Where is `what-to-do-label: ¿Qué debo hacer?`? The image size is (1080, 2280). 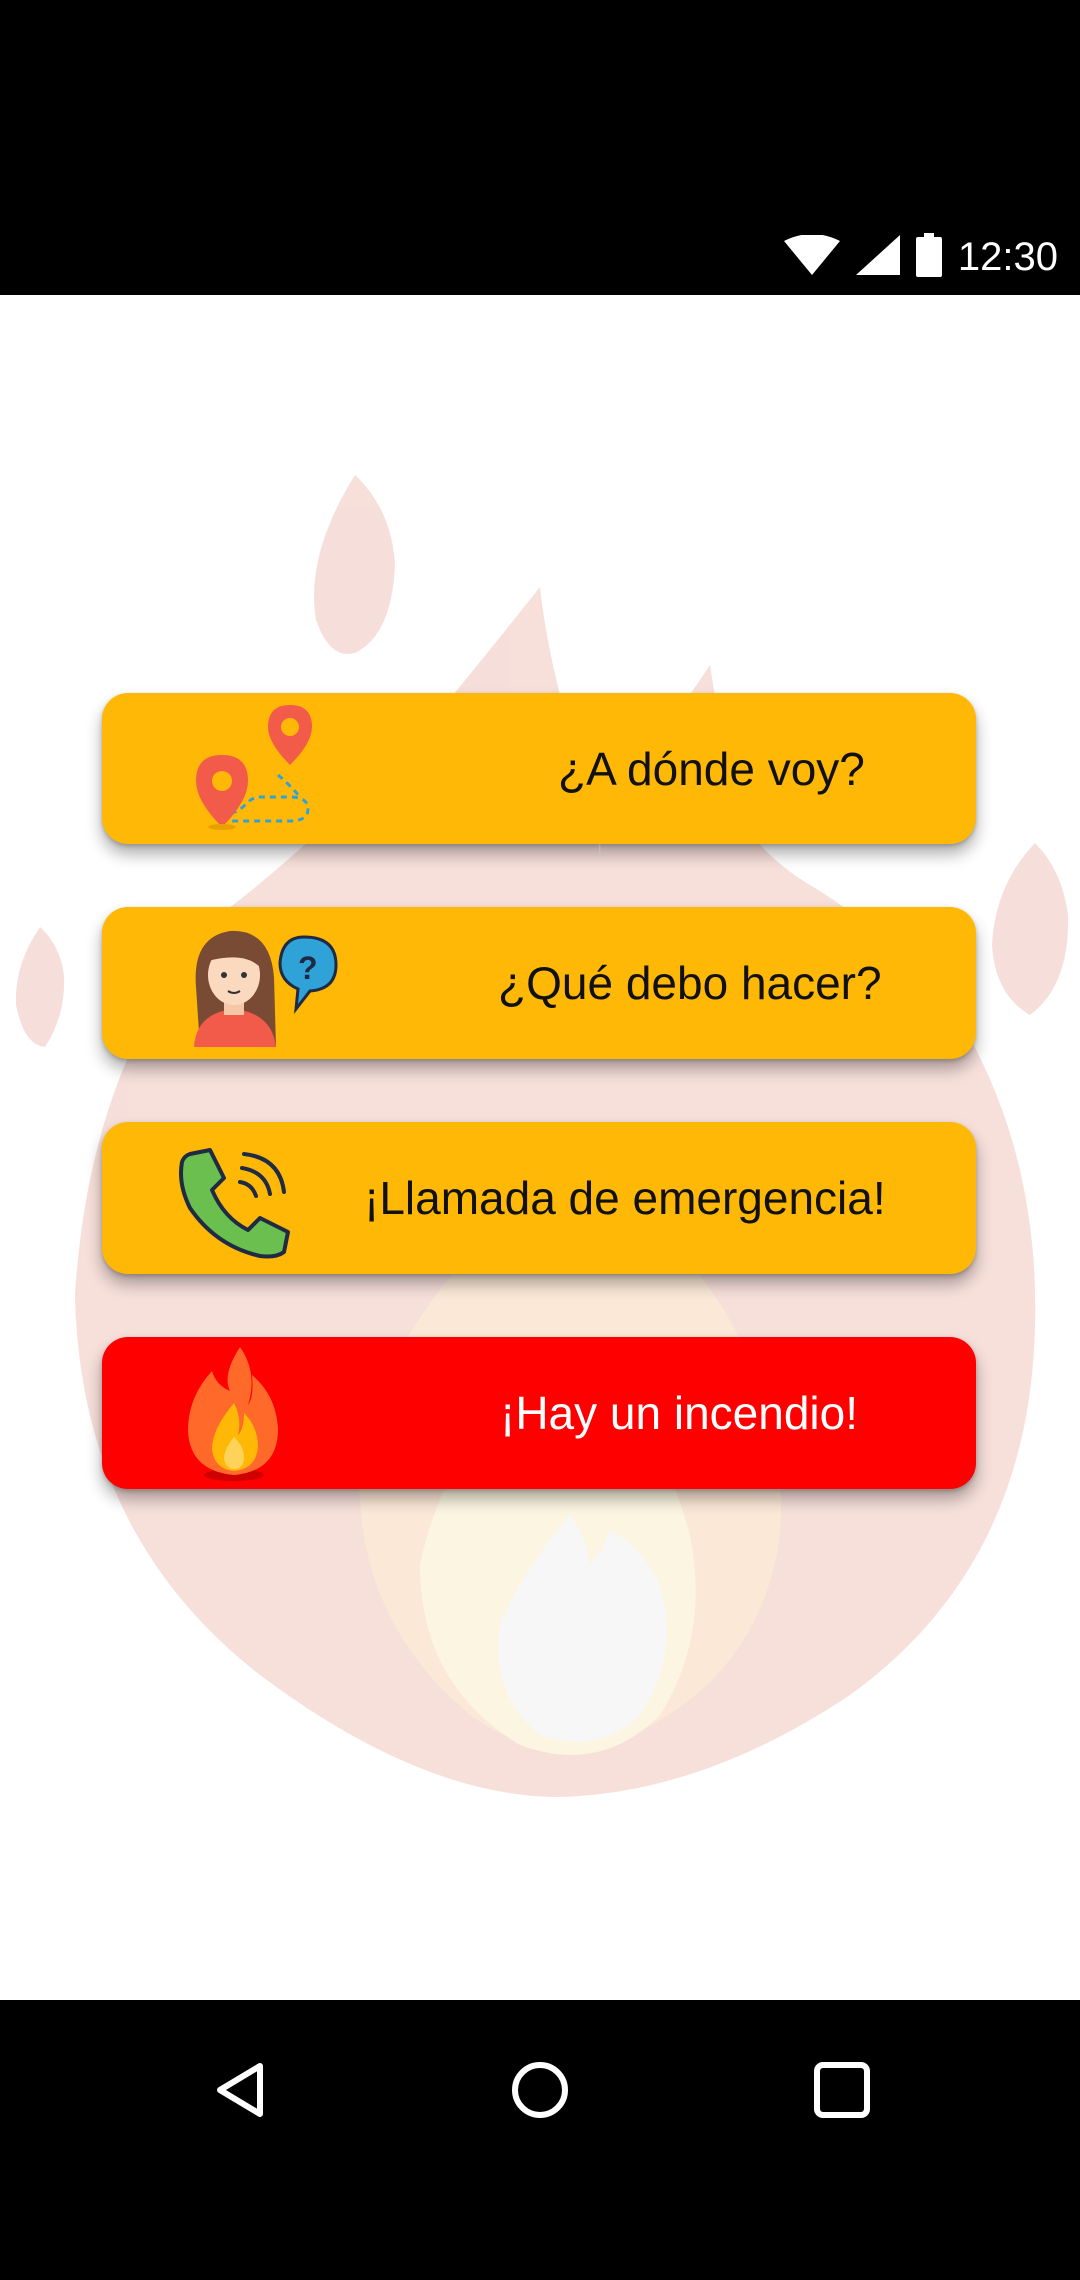
what-to-do-label: ¿Qué debo hacer? is located at coordinates (690, 983).